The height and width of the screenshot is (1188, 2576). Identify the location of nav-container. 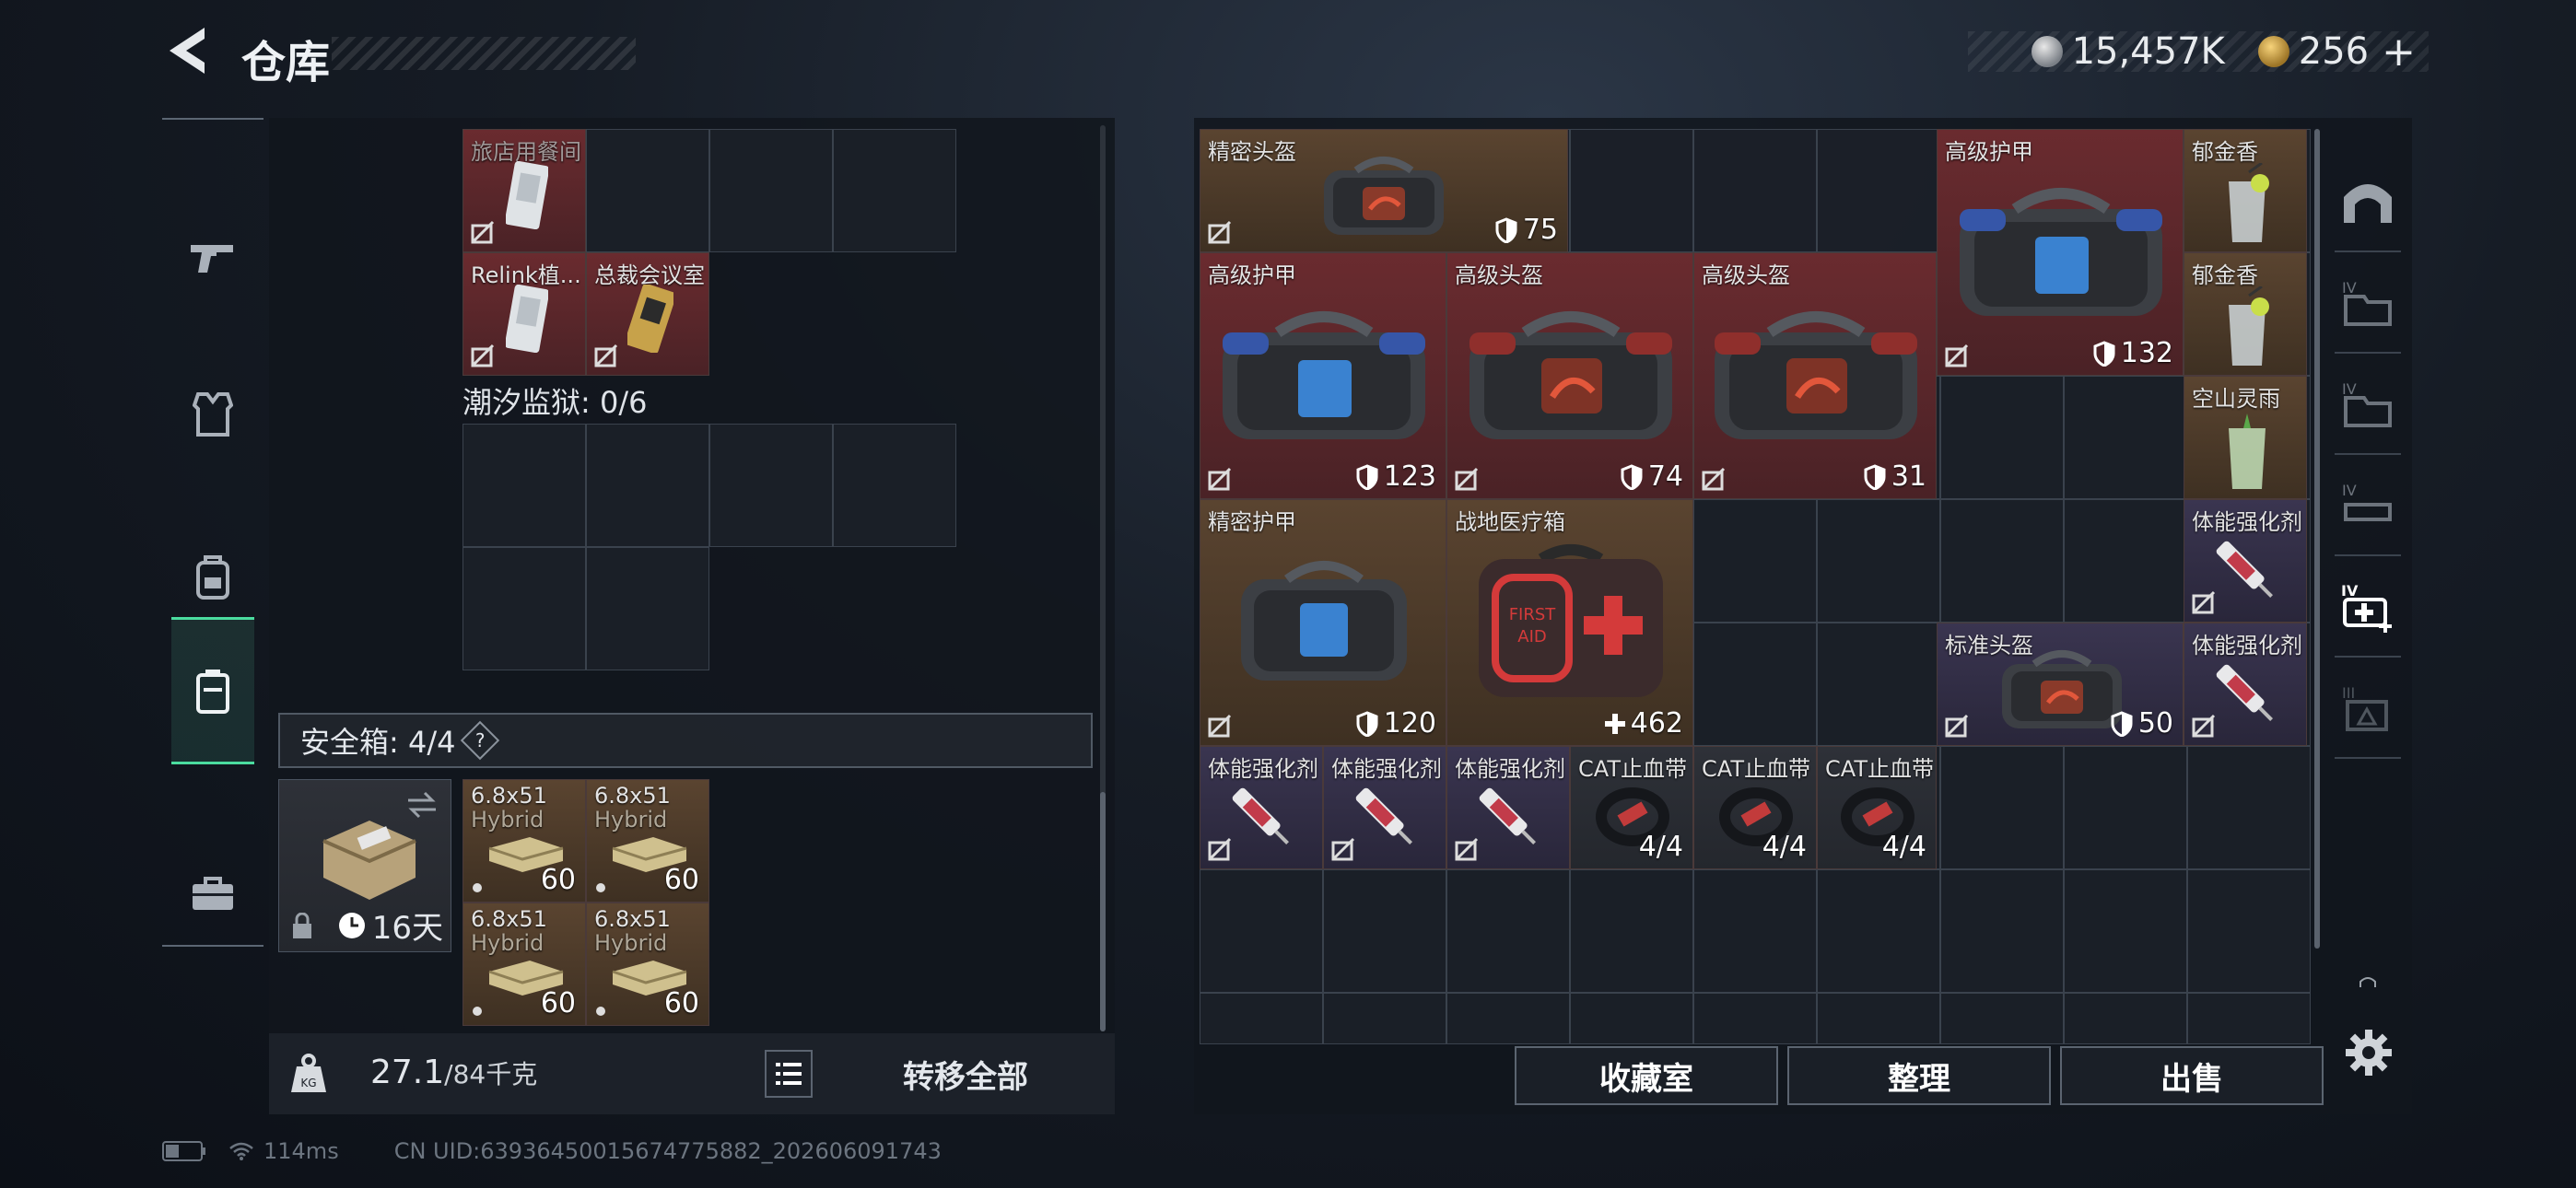
(212, 690).